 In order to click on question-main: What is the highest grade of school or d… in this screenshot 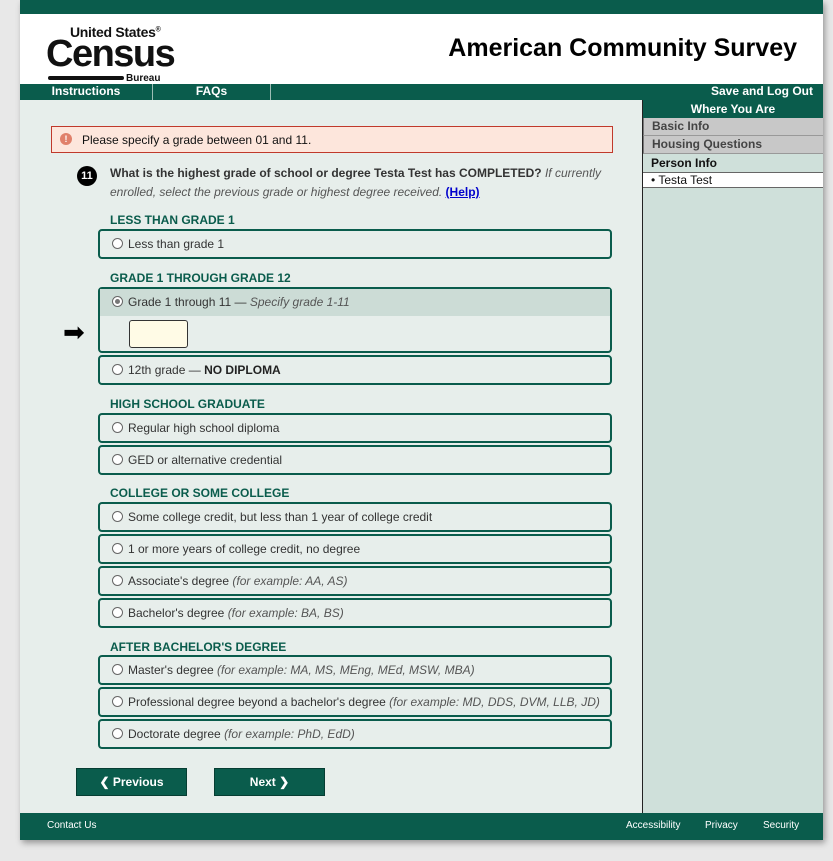, I will do `click(326, 173)`.